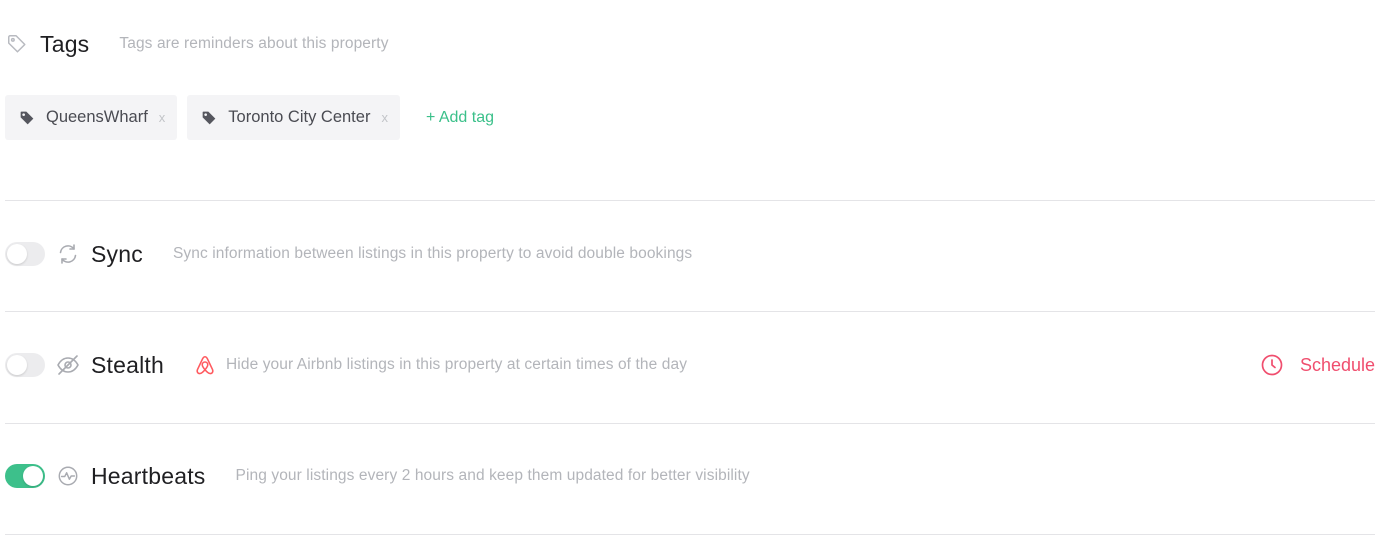 The height and width of the screenshot is (535, 1383). I want to click on schedule-label: Schedule, so click(1337, 364).